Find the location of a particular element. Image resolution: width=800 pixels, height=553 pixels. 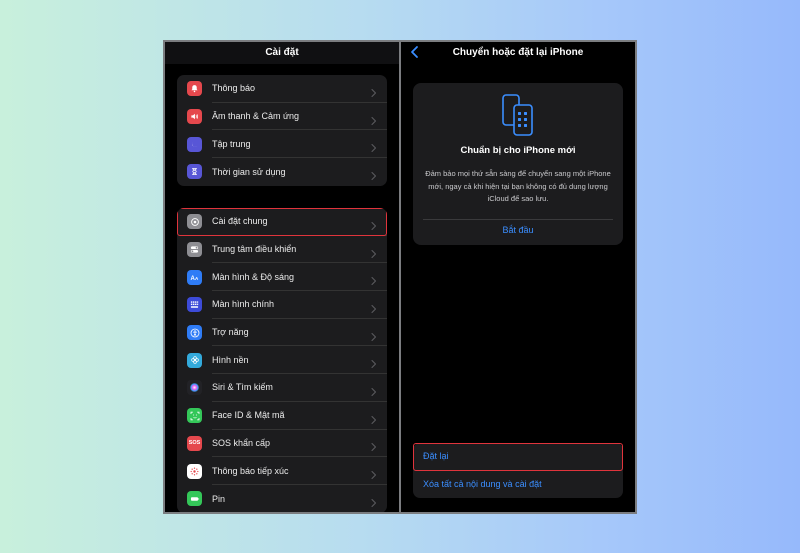

settings-item-hourglass: Thời gian sử dụng is located at coordinates (282, 172).